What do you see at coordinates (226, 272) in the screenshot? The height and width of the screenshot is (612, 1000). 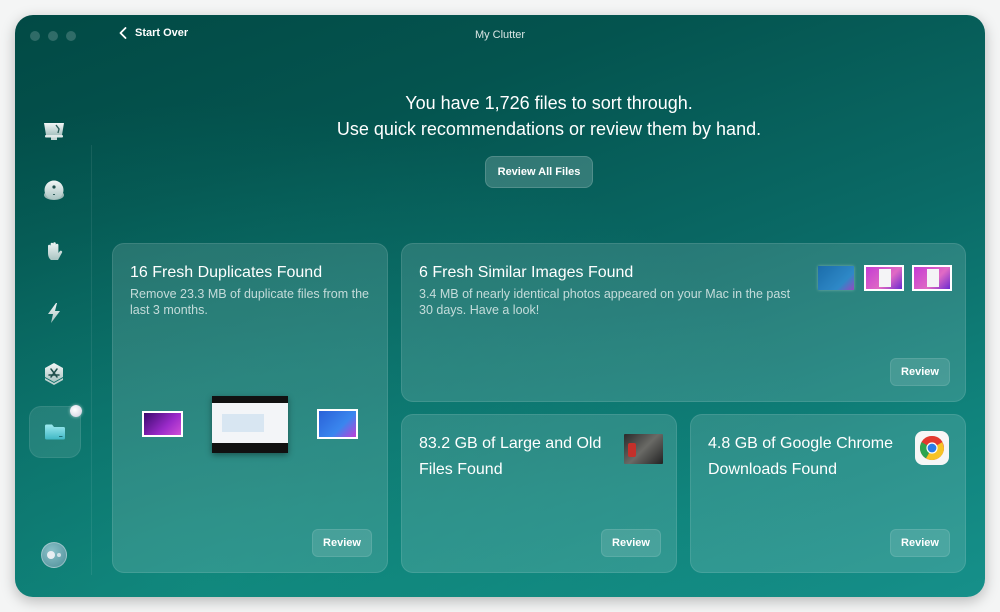 I see `card-title: 16 Fresh Duplicates Found` at bounding box center [226, 272].